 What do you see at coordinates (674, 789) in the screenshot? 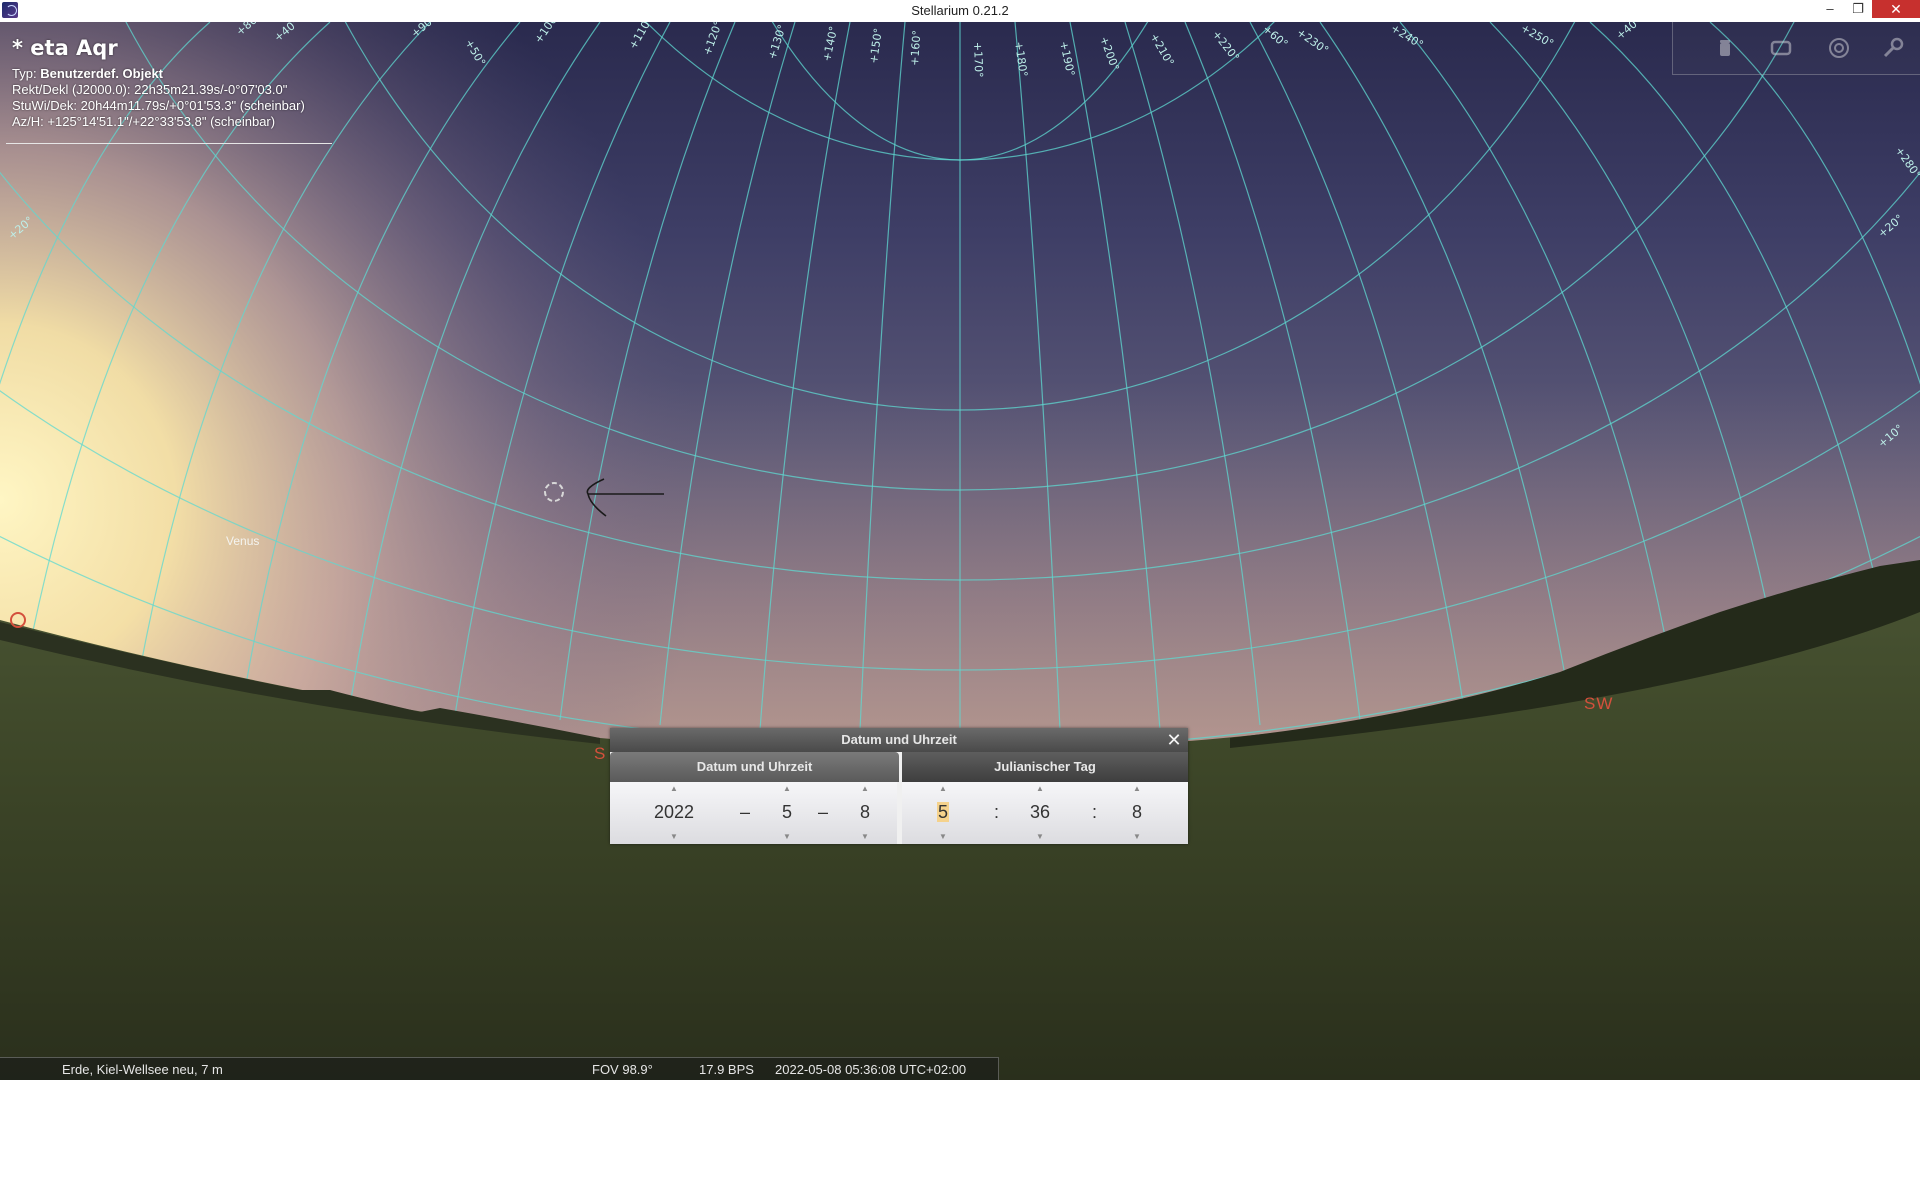
I see `year-up-arrow-icon: ▲` at bounding box center [674, 789].